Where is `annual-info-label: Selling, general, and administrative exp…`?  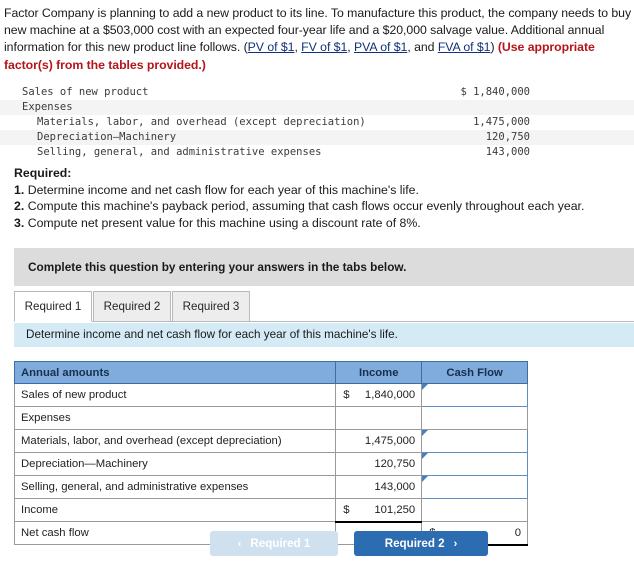
annual-info-label: Selling, general, and administrative exp… is located at coordinates (179, 152).